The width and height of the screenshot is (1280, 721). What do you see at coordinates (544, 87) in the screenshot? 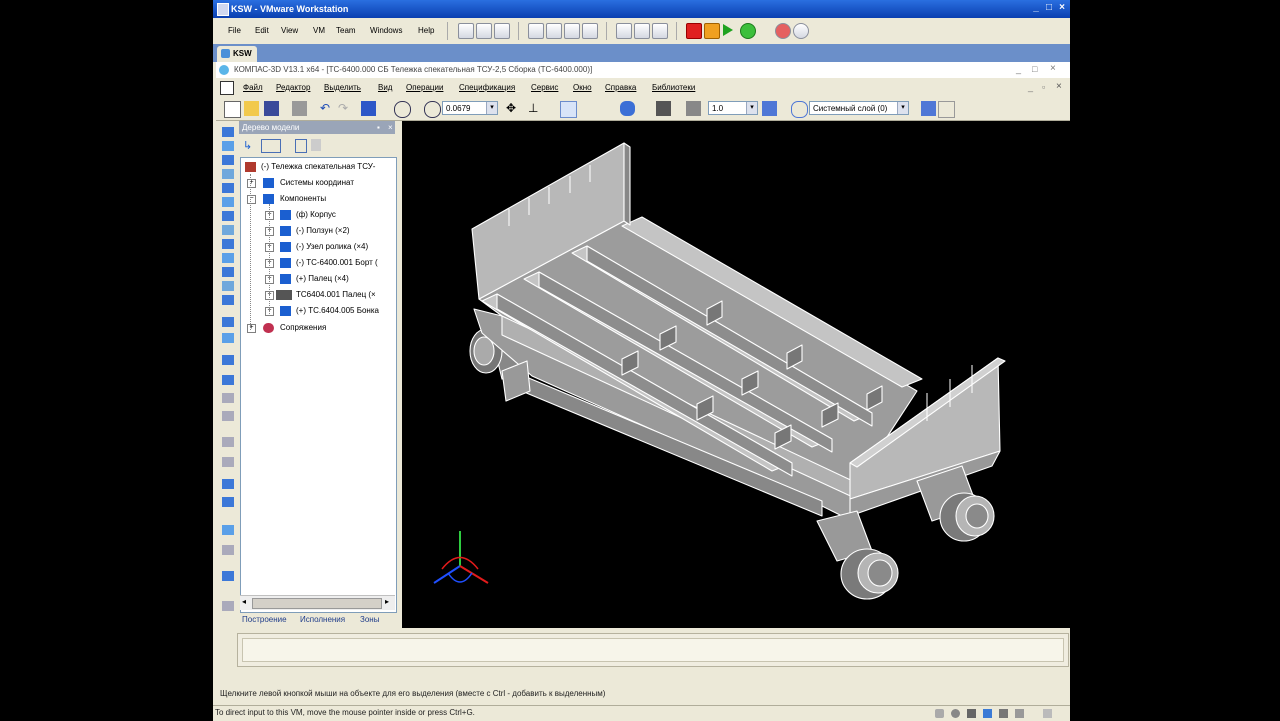
I see `menu-servis: Сервис` at bounding box center [544, 87].